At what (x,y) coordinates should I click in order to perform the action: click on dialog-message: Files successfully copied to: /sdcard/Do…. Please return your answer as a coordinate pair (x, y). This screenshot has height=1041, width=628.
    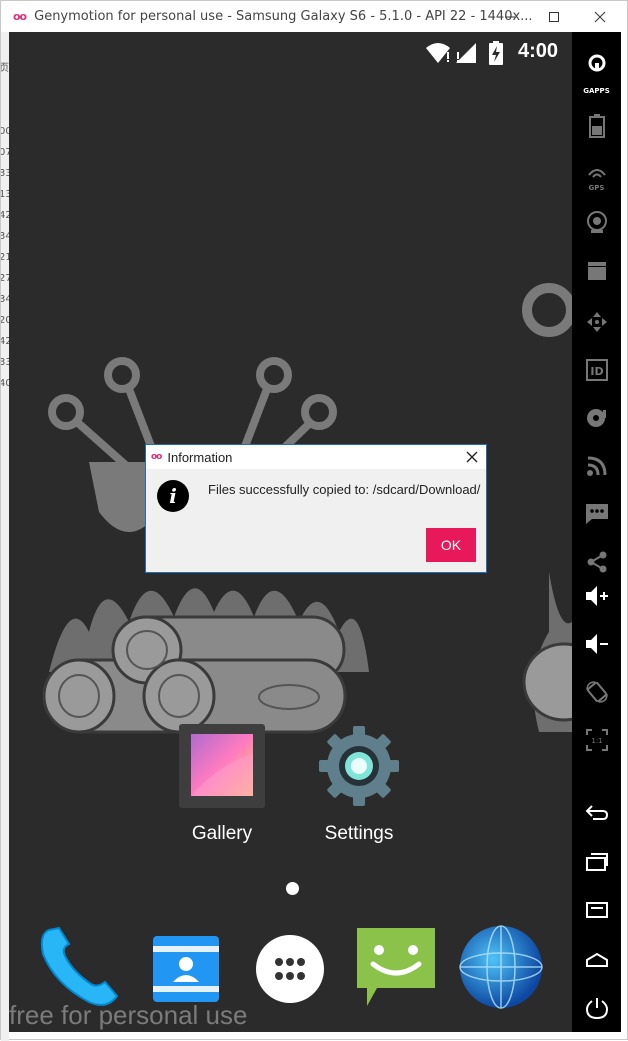
    Looking at the image, I should click on (344, 489).